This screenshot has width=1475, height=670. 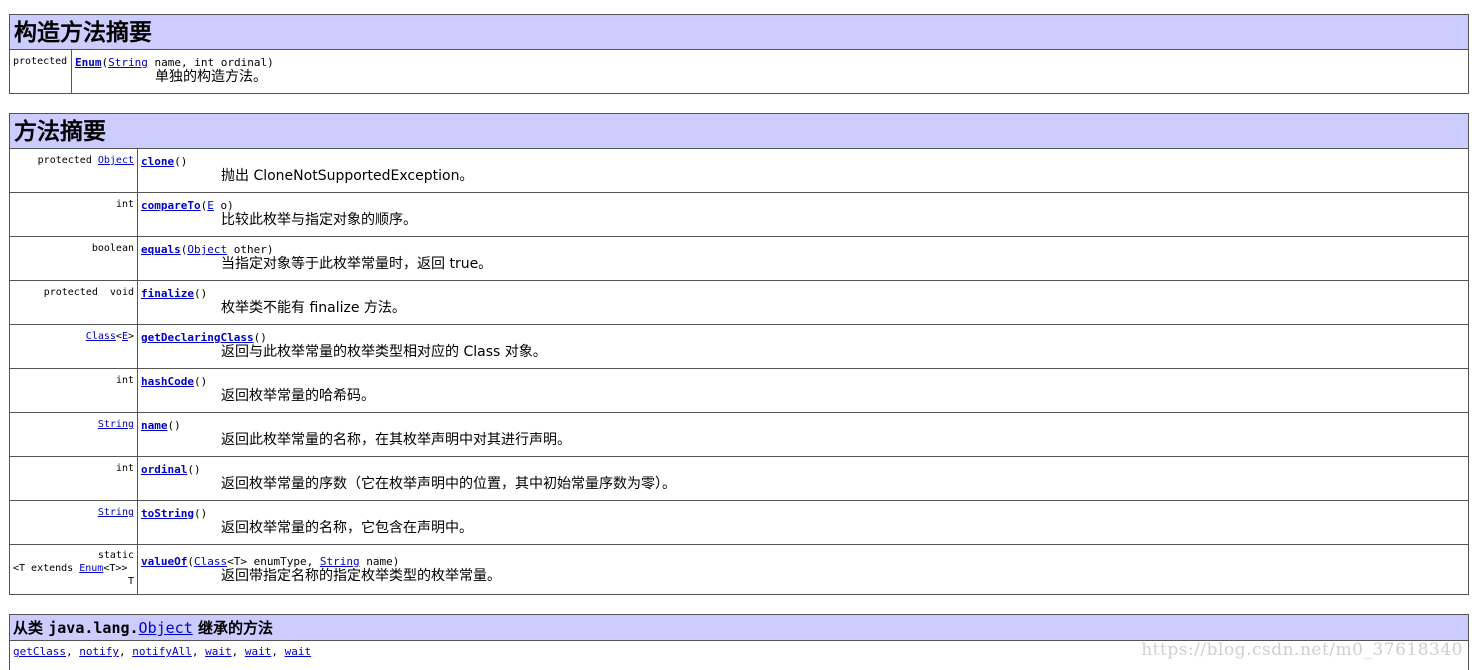 What do you see at coordinates (803, 302) in the screenshot?
I see `method-detail: finalize() 枚举类不能有 finalize 方法。` at bounding box center [803, 302].